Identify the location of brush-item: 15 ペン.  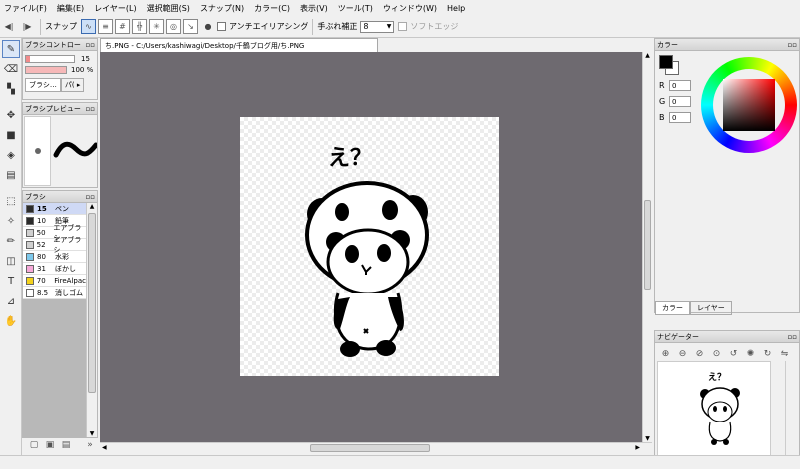
(54, 209).